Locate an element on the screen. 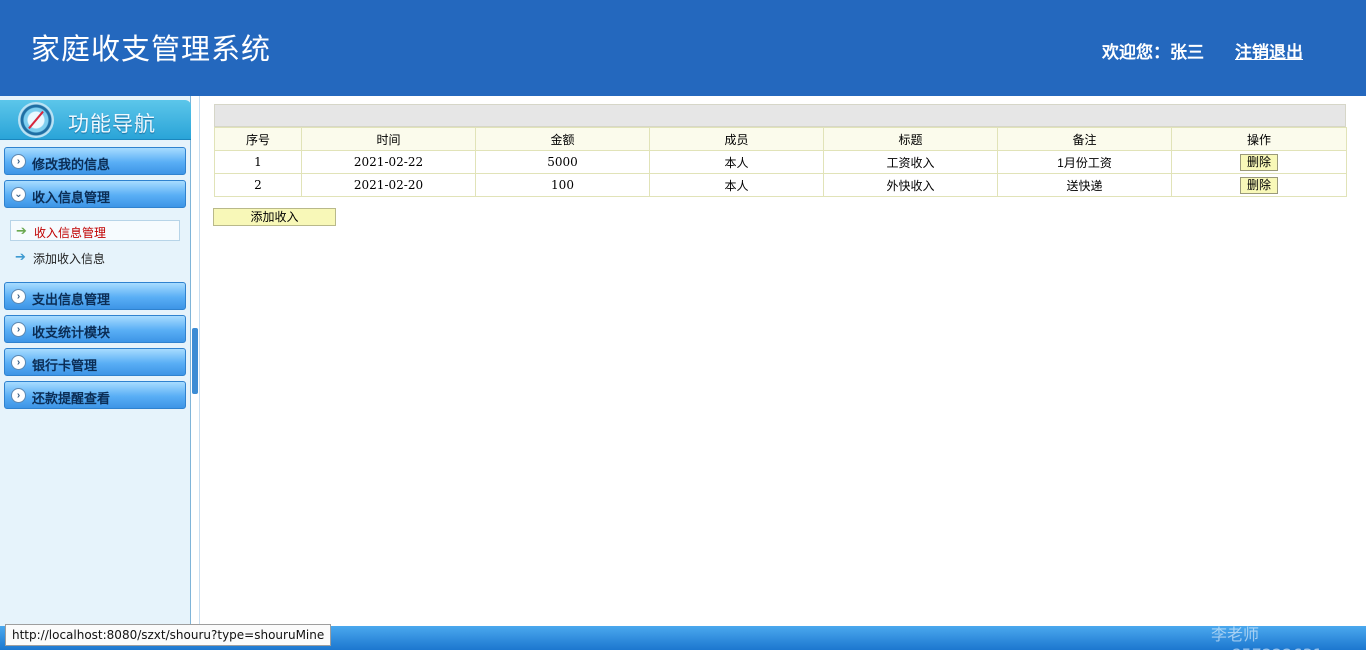 This screenshot has height=650, width=1366. cell-no: 1 is located at coordinates (258, 162).